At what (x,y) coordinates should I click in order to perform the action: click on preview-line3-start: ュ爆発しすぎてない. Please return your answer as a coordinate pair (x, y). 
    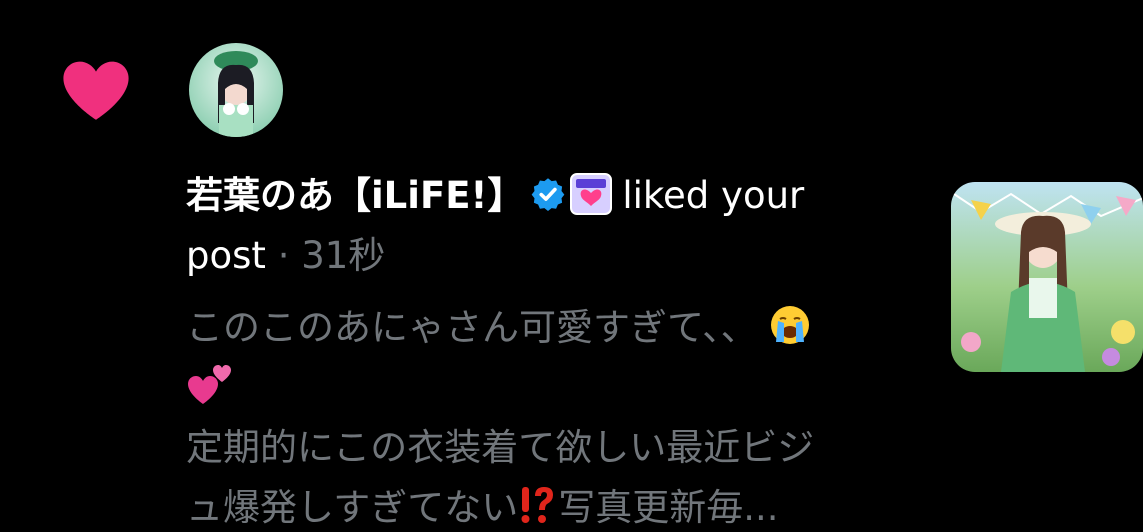
    Looking at the image, I should click on (352, 507).